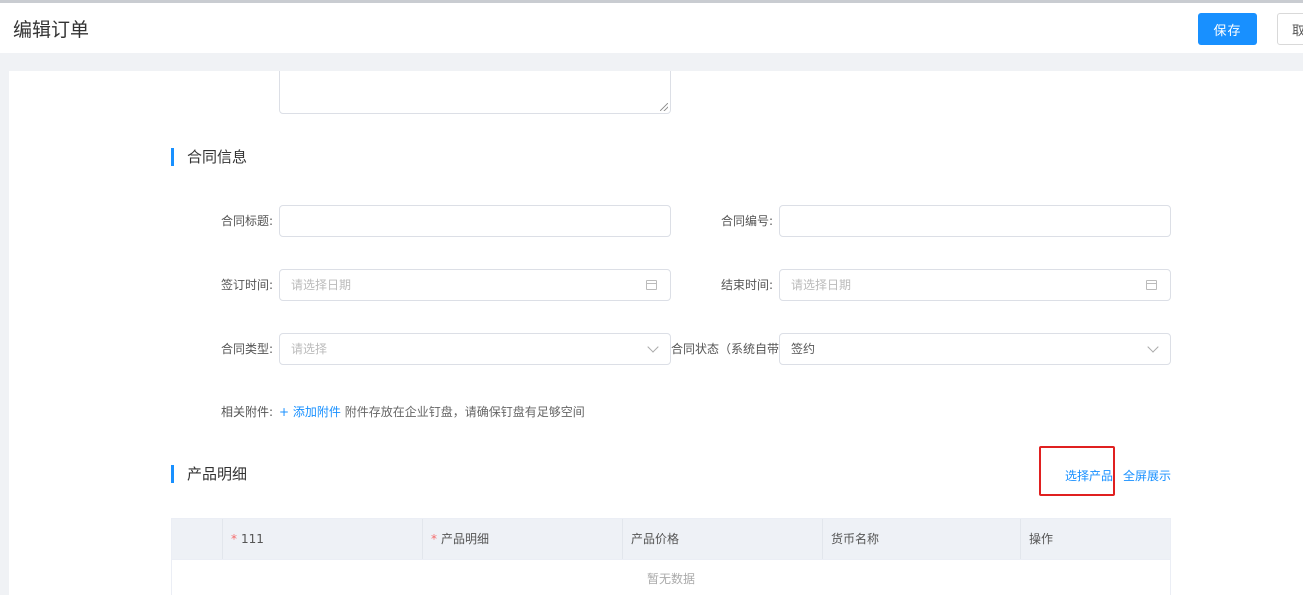 The height and width of the screenshot is (595, 1303). I want to click on product-section-title: 产品明细, so click(209, 474).